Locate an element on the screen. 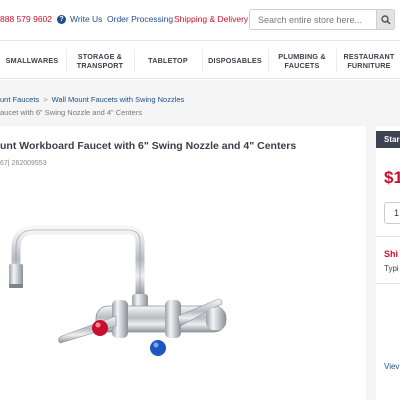  write-us-label: Write Us is located at coordinates (86, 19).